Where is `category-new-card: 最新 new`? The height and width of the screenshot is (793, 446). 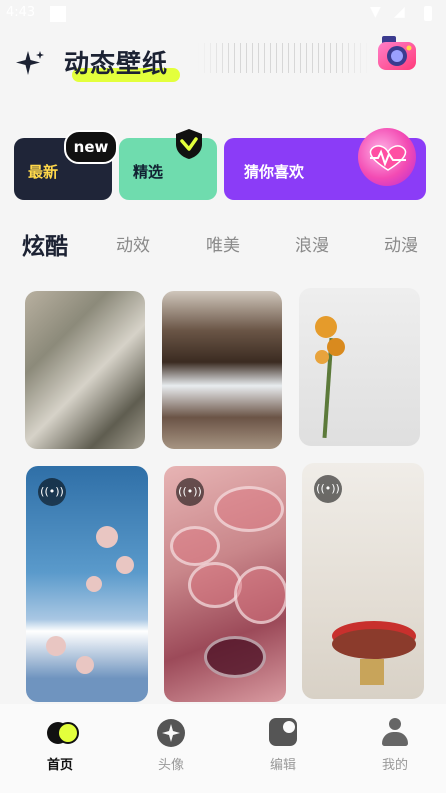 category-new-card: 最新 new is located at coordinates (66, 165).